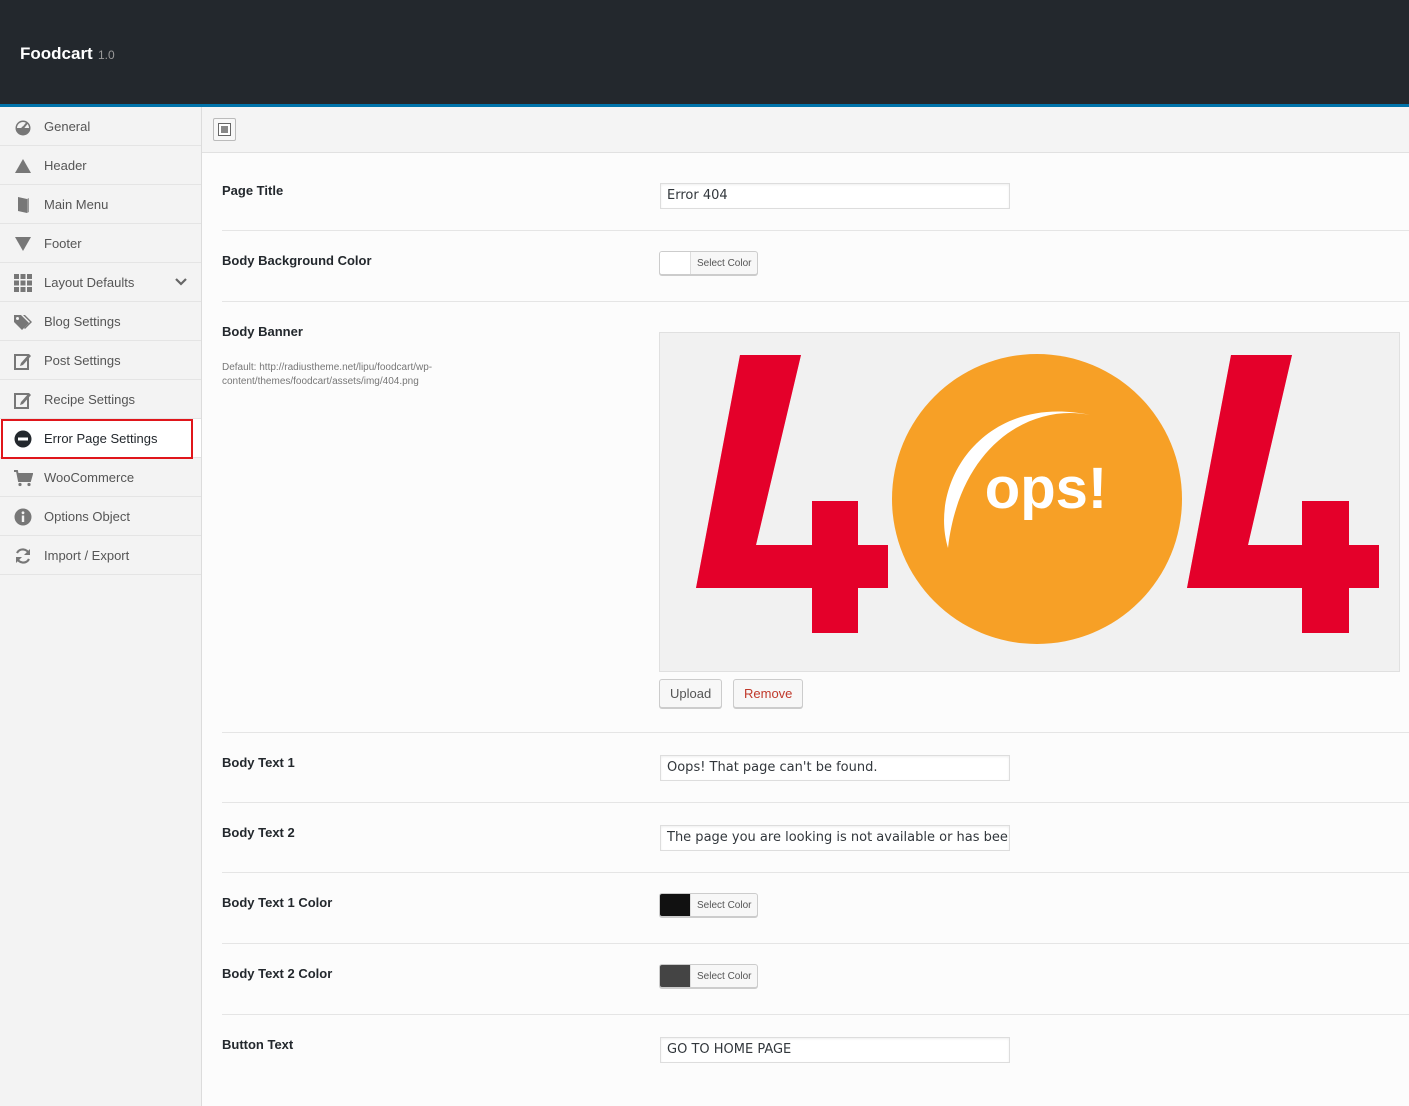 The image size is (1409, 1106). Describe the element at coordinates (23, 283) in the screenshot. I see `grid-icon` at that location.